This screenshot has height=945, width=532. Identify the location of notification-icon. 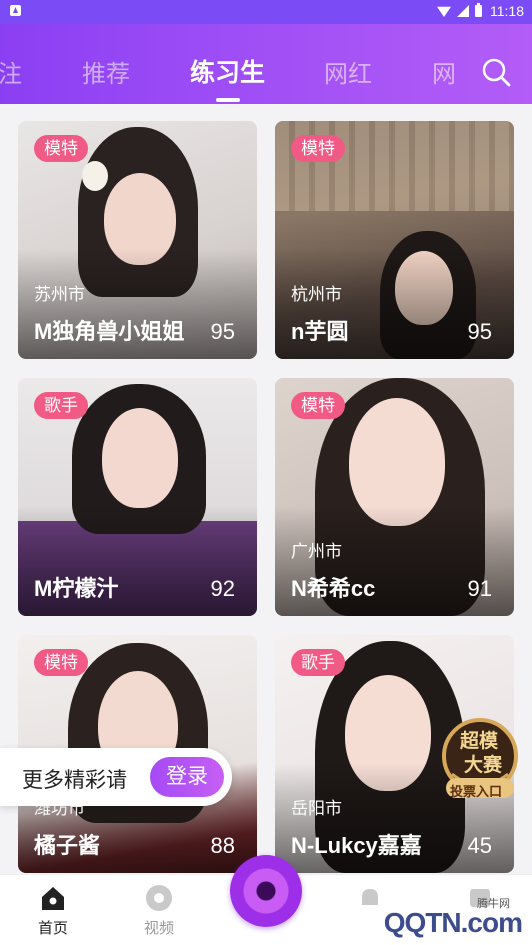
(15, 10).